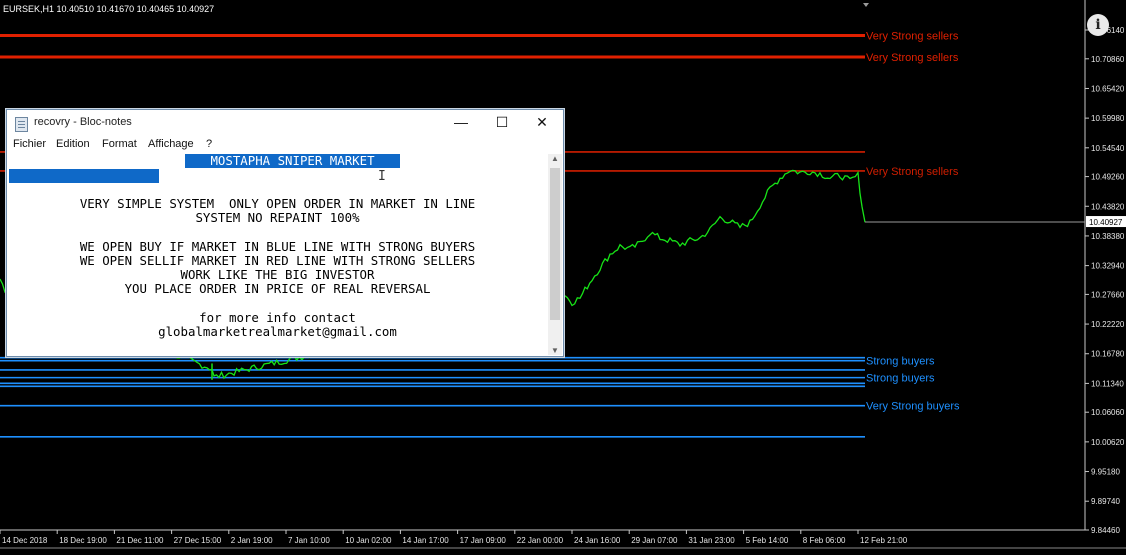 This screenshot has height=555, width=1126. What do you see at coordinates (84, 176) in the screenshot?
I see `selection-highlight` at bounding box center [84, 176].